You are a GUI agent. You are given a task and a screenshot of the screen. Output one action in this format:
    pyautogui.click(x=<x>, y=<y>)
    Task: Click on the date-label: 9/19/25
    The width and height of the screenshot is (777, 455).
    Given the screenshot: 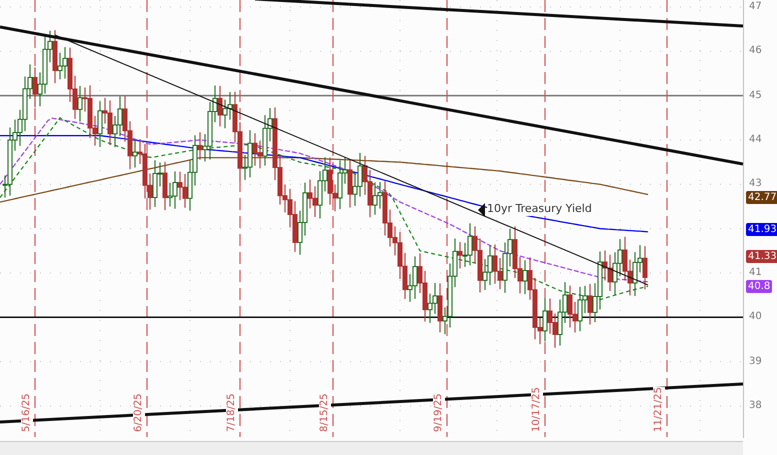 What is the action you would take?
    pyautogui.click(x=439, y=412)
    